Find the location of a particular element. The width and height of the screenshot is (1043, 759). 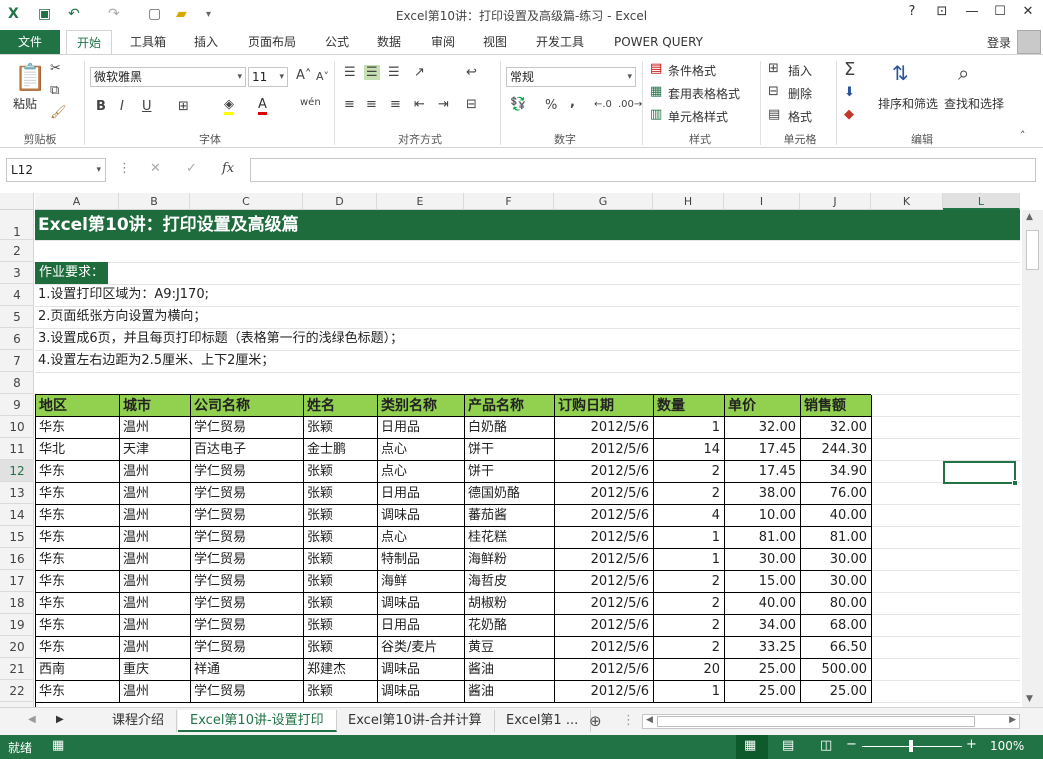

formula-input is located at coordinates (643, 170).